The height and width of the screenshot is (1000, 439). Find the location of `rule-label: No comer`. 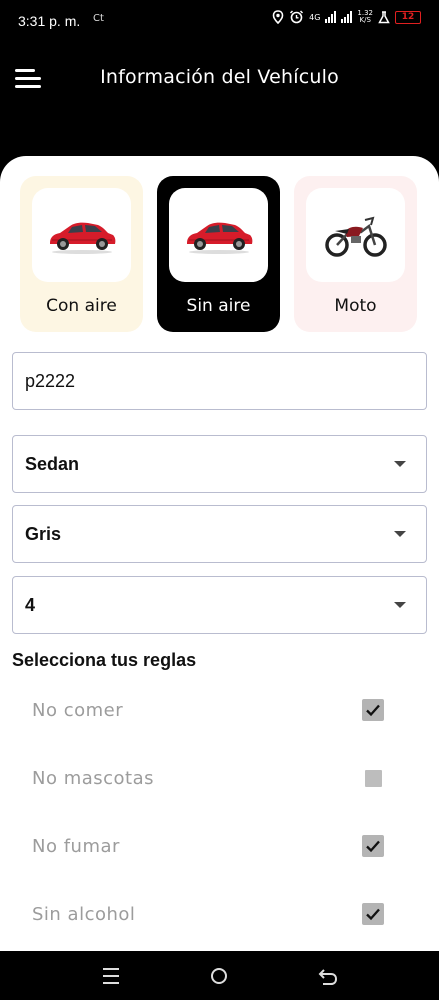

rule-label: No comer is located at coordinates (78, 710).